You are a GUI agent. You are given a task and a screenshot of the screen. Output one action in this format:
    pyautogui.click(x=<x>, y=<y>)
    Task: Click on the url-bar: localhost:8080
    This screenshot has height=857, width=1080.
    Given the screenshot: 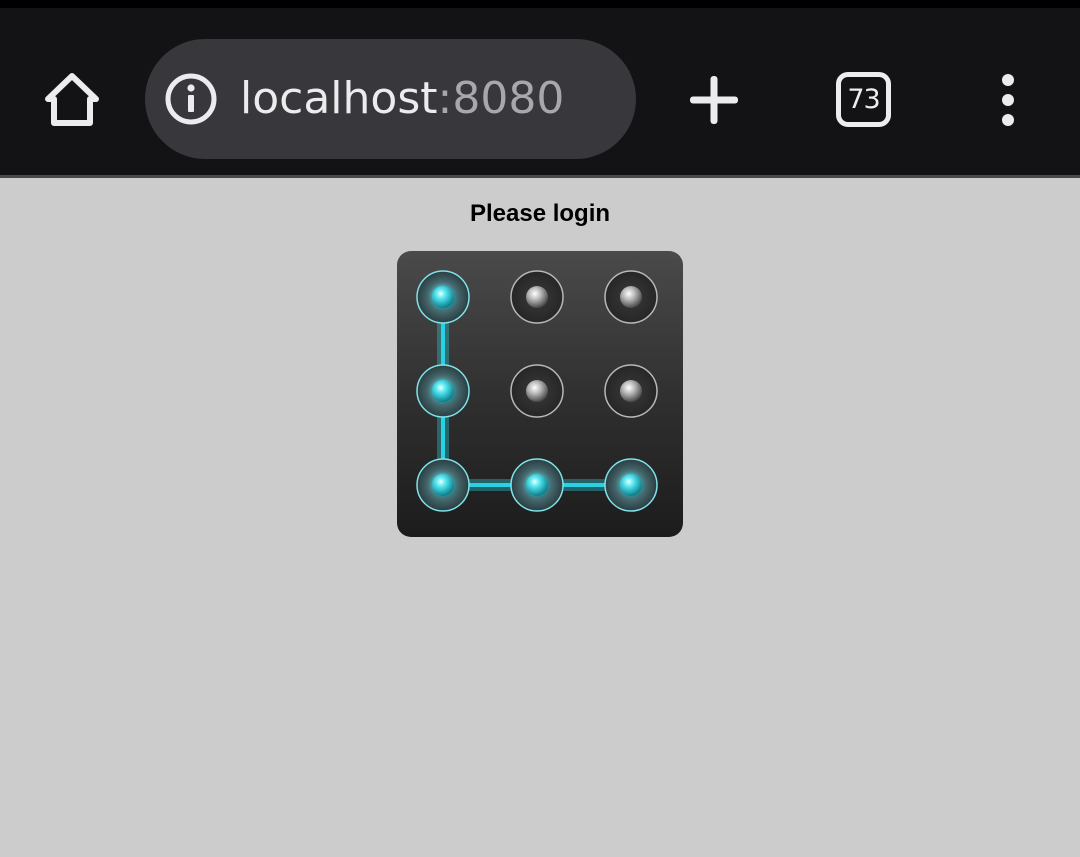 What is the action you would take?
    pyautogui.click(x=390, y=99)
    